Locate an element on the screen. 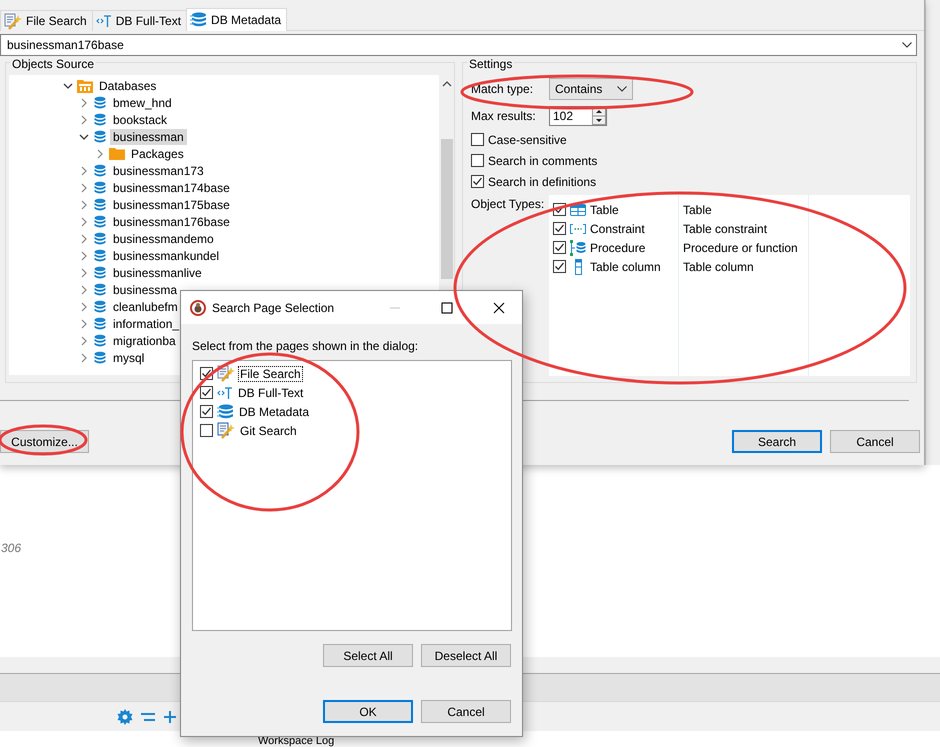  list-item: File Search is located at coordinates (270, 373).